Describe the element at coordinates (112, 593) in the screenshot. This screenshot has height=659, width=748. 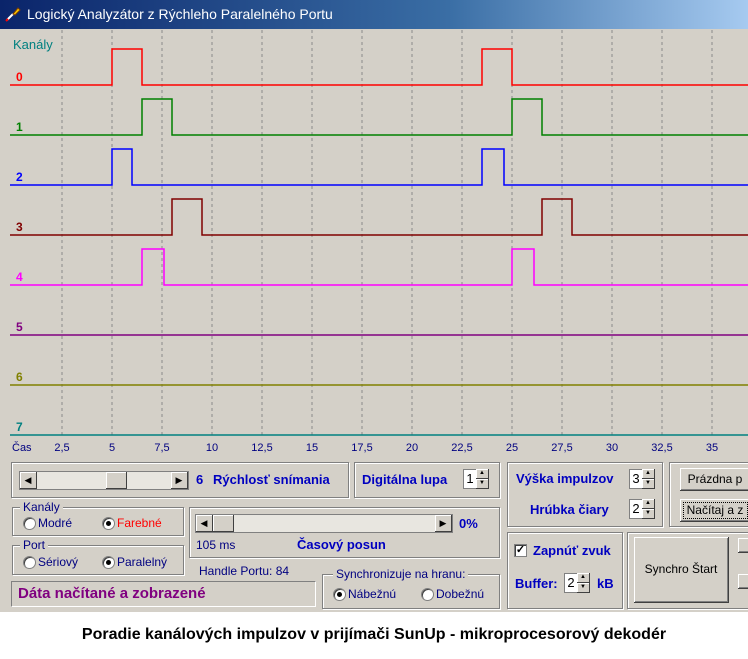
I see `status-text: Dáta načítané a zobrazené` at that location.